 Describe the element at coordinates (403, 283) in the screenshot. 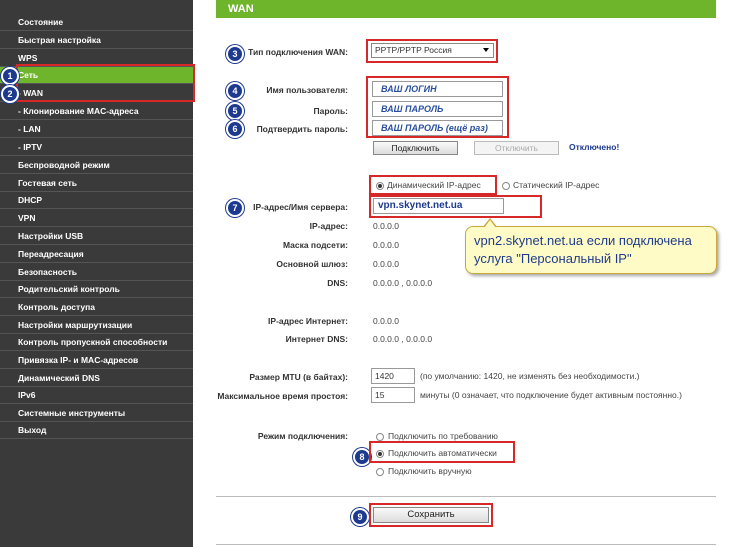

I see `dns-value: 0.0.0.0 , 0.0.0.0` at that location.